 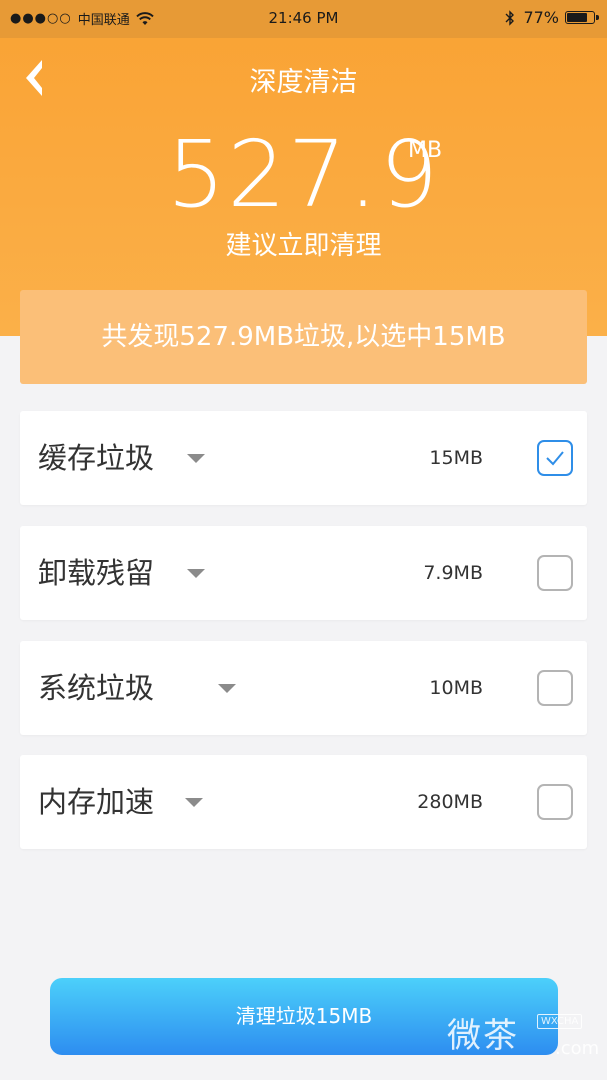 I want to click on summary-banner: 共发现527.9MB垃圾,以选中15MB, so click(x=303, y=337).